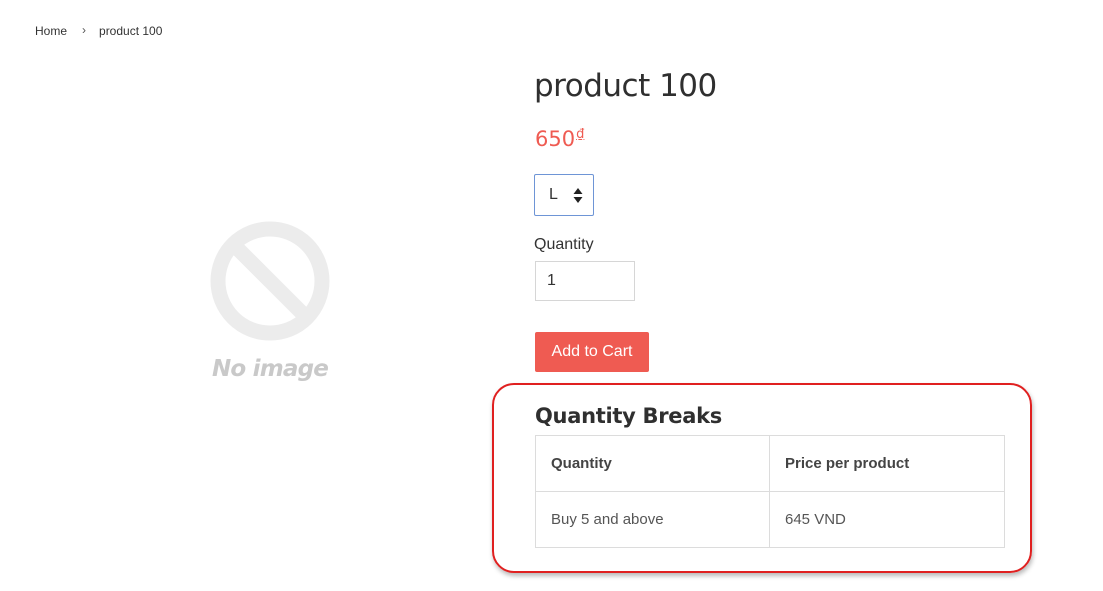 Image resolution: width=1103 pixels, height=591 pixels. Describe the element at coordinates (652, 463) in the screenshot. I see `column-header-quantity: Quantity` at that location.